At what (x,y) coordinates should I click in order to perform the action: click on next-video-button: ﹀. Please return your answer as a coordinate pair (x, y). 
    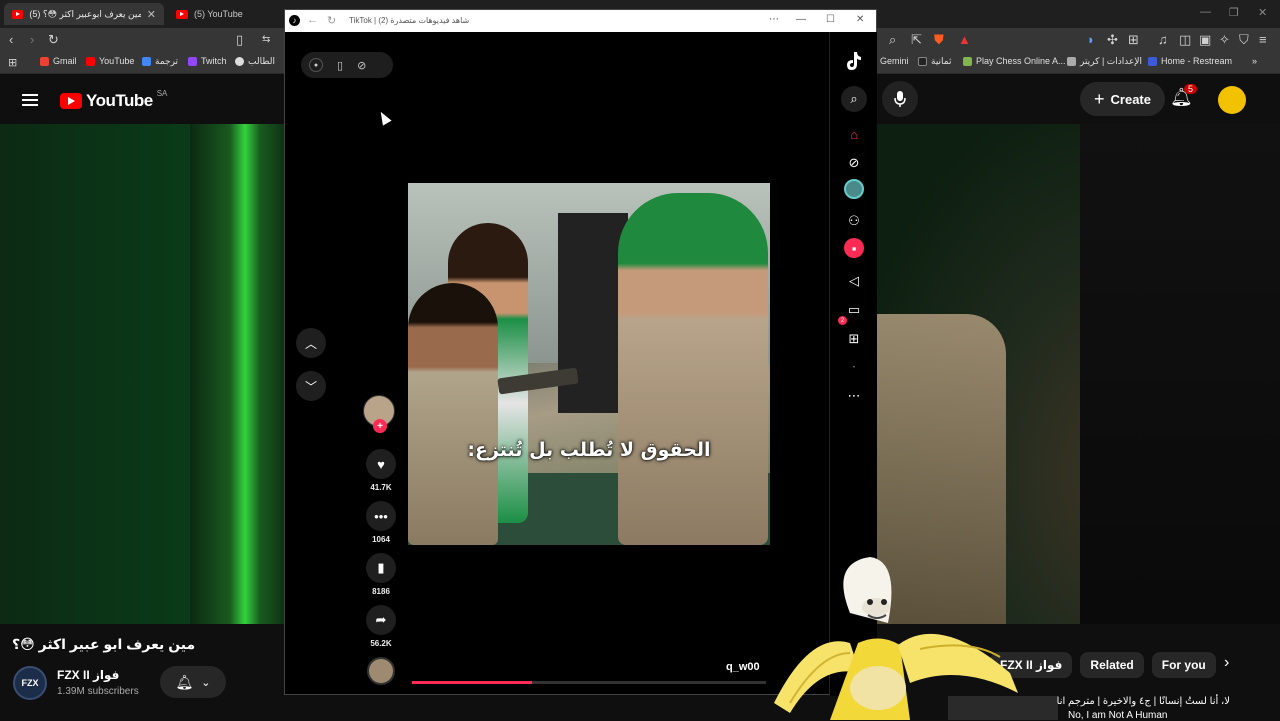
    Looking at the image, I should click on (311, 386).